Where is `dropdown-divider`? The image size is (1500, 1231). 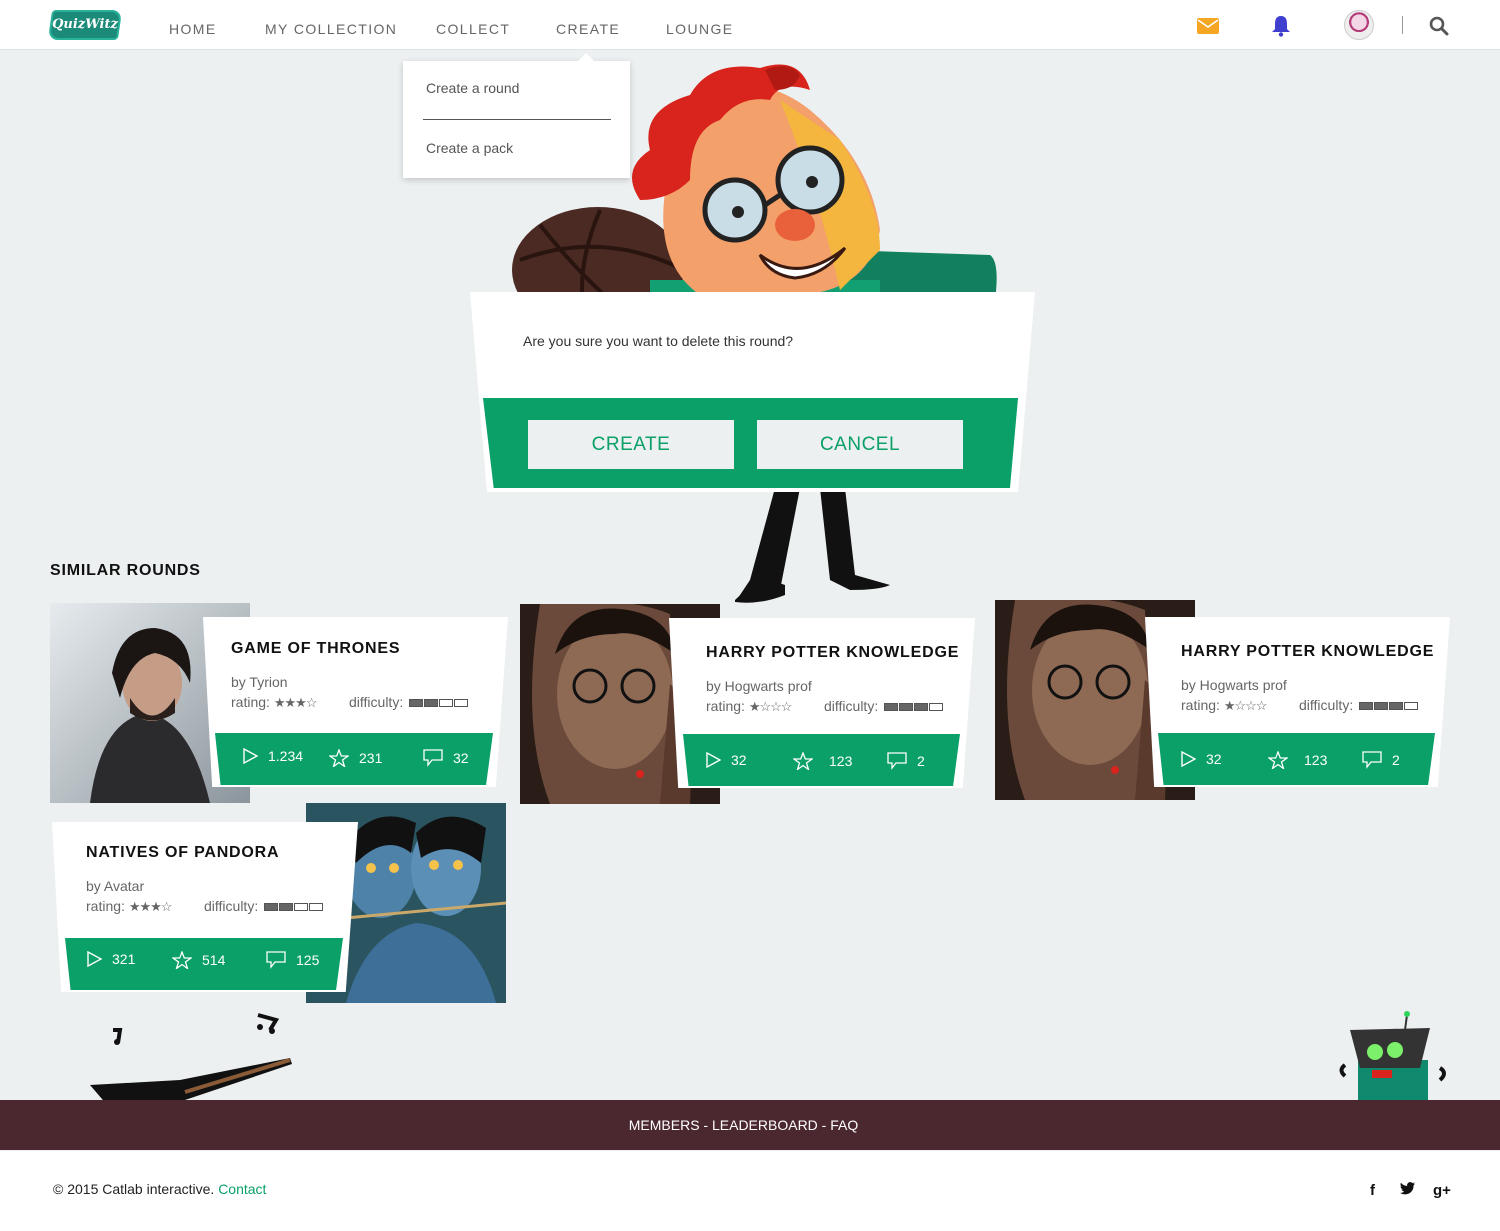
dropdown-divider is located at coordinates (517, 119).